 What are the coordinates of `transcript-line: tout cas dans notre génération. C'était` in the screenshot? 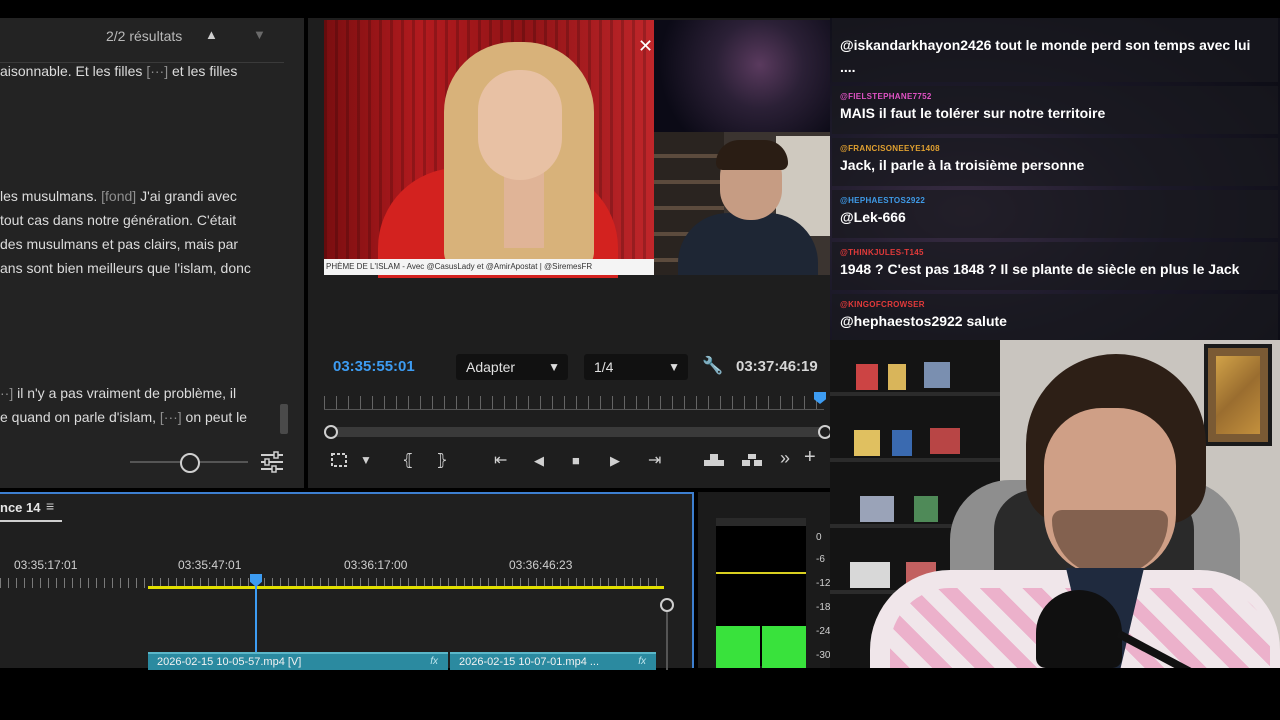 It's located at (118, 220).